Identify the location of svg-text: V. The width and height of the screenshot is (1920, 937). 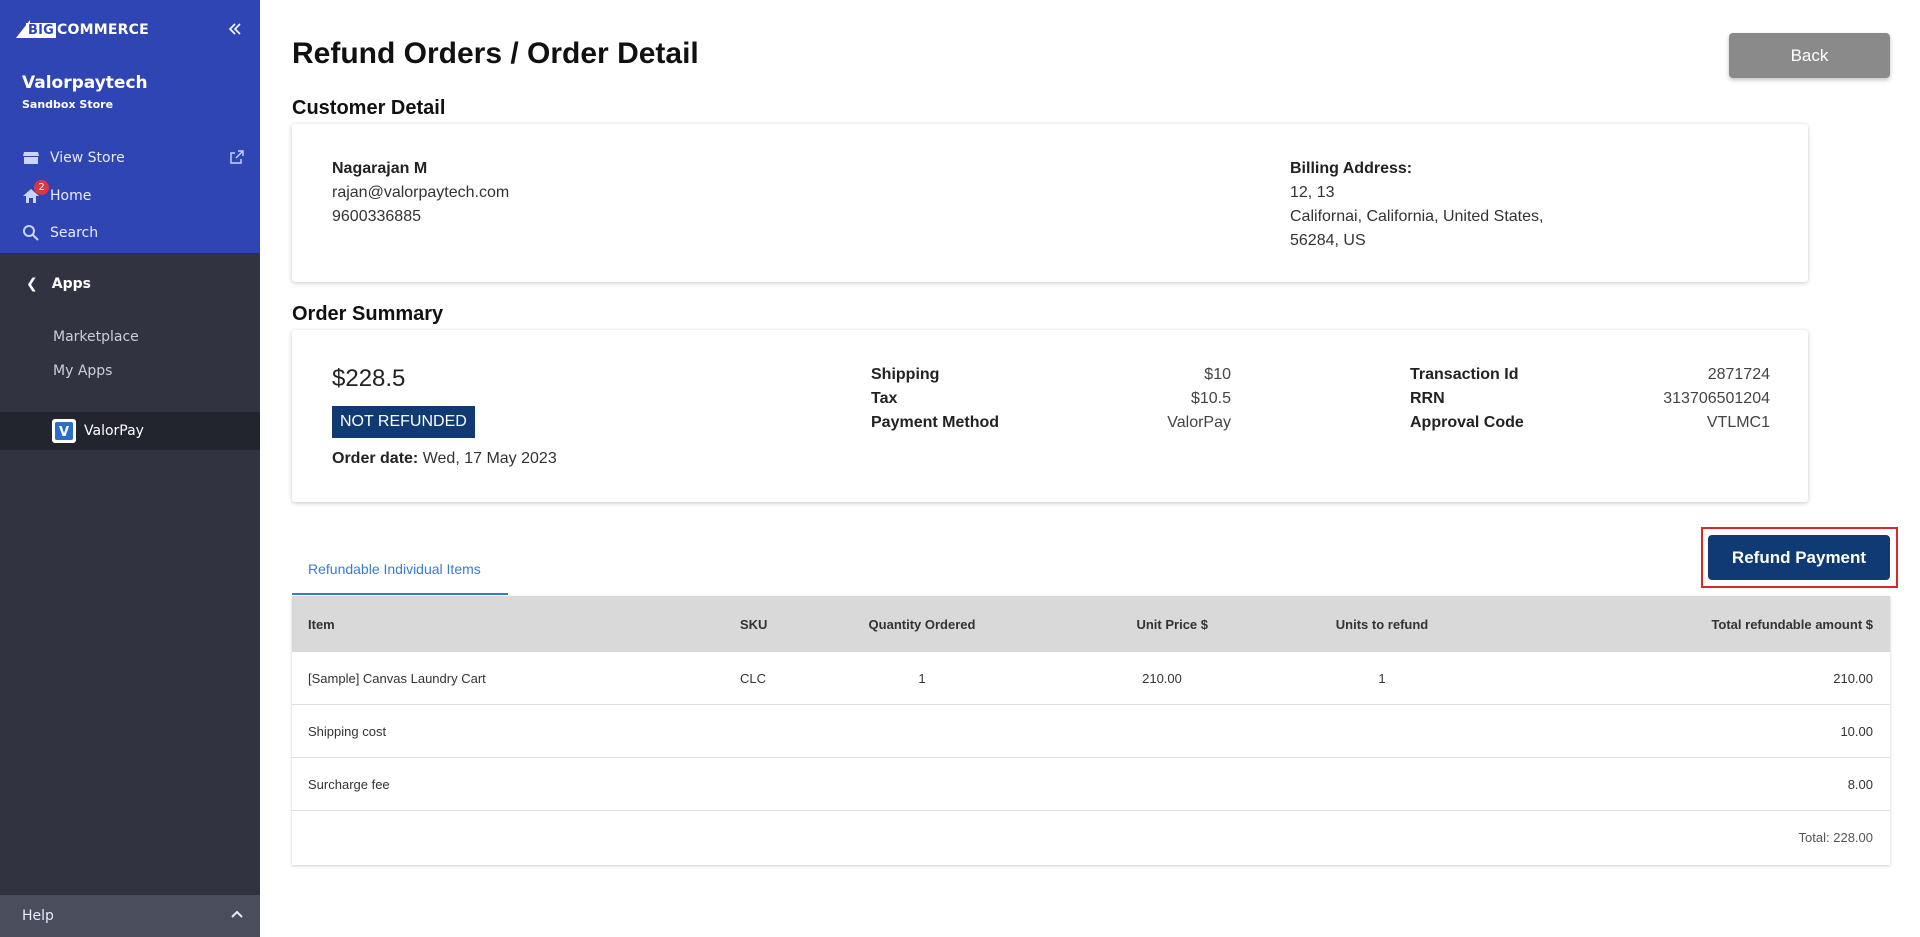
(64, 432).